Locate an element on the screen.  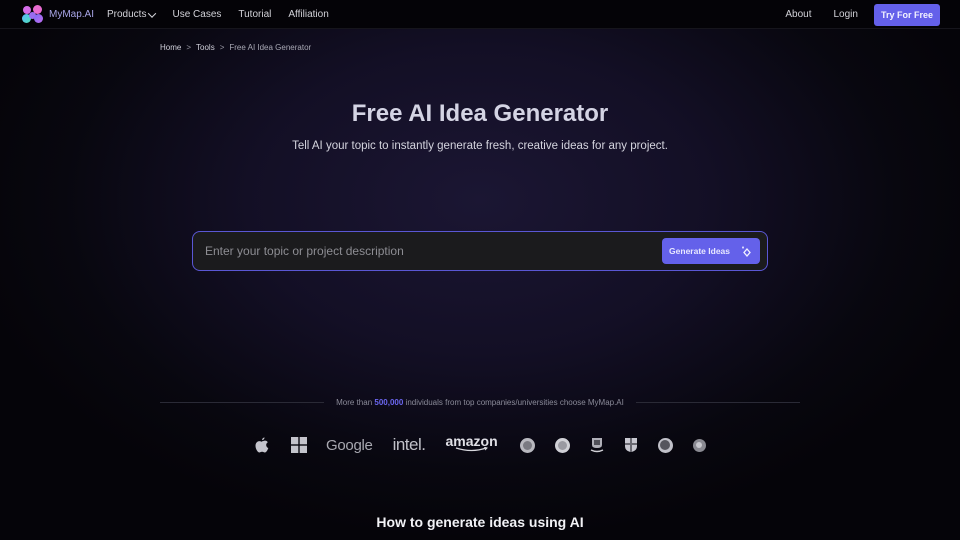
customer-logos: Google intel. amazon is located at coordinates (479, 445).